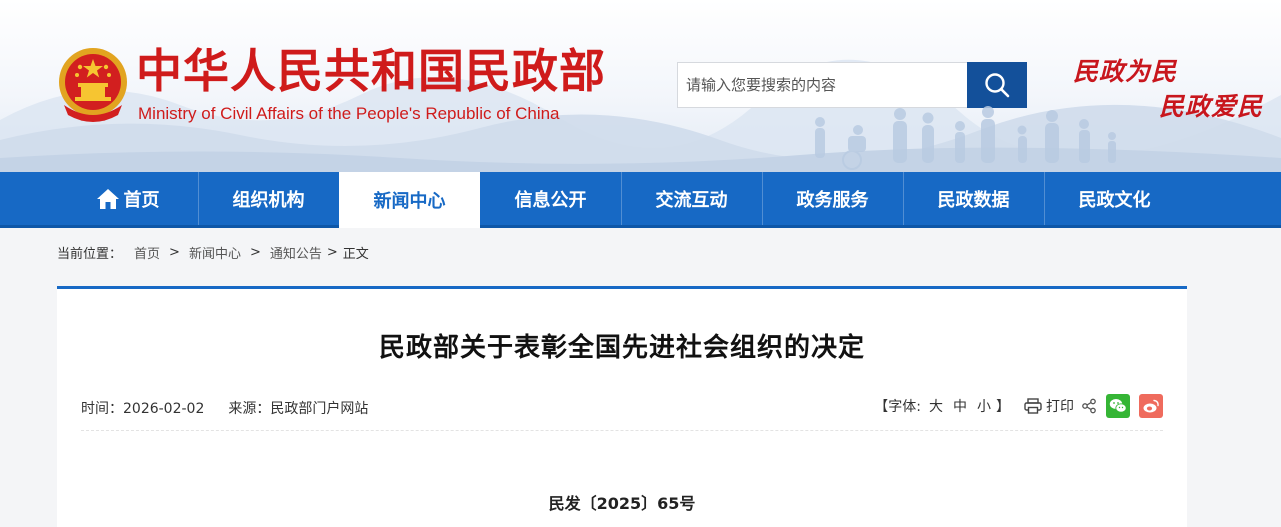 The width and height of the screenshot is (1281, 527). Describe the element at coordinates (997, 85) in the screenshot. I see `search-icon` at that location.